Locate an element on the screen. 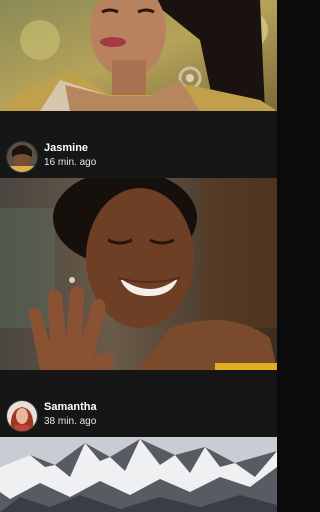 The image size is (320, 512). post-author-name: Jasmine is located at coordinates (66, 148).